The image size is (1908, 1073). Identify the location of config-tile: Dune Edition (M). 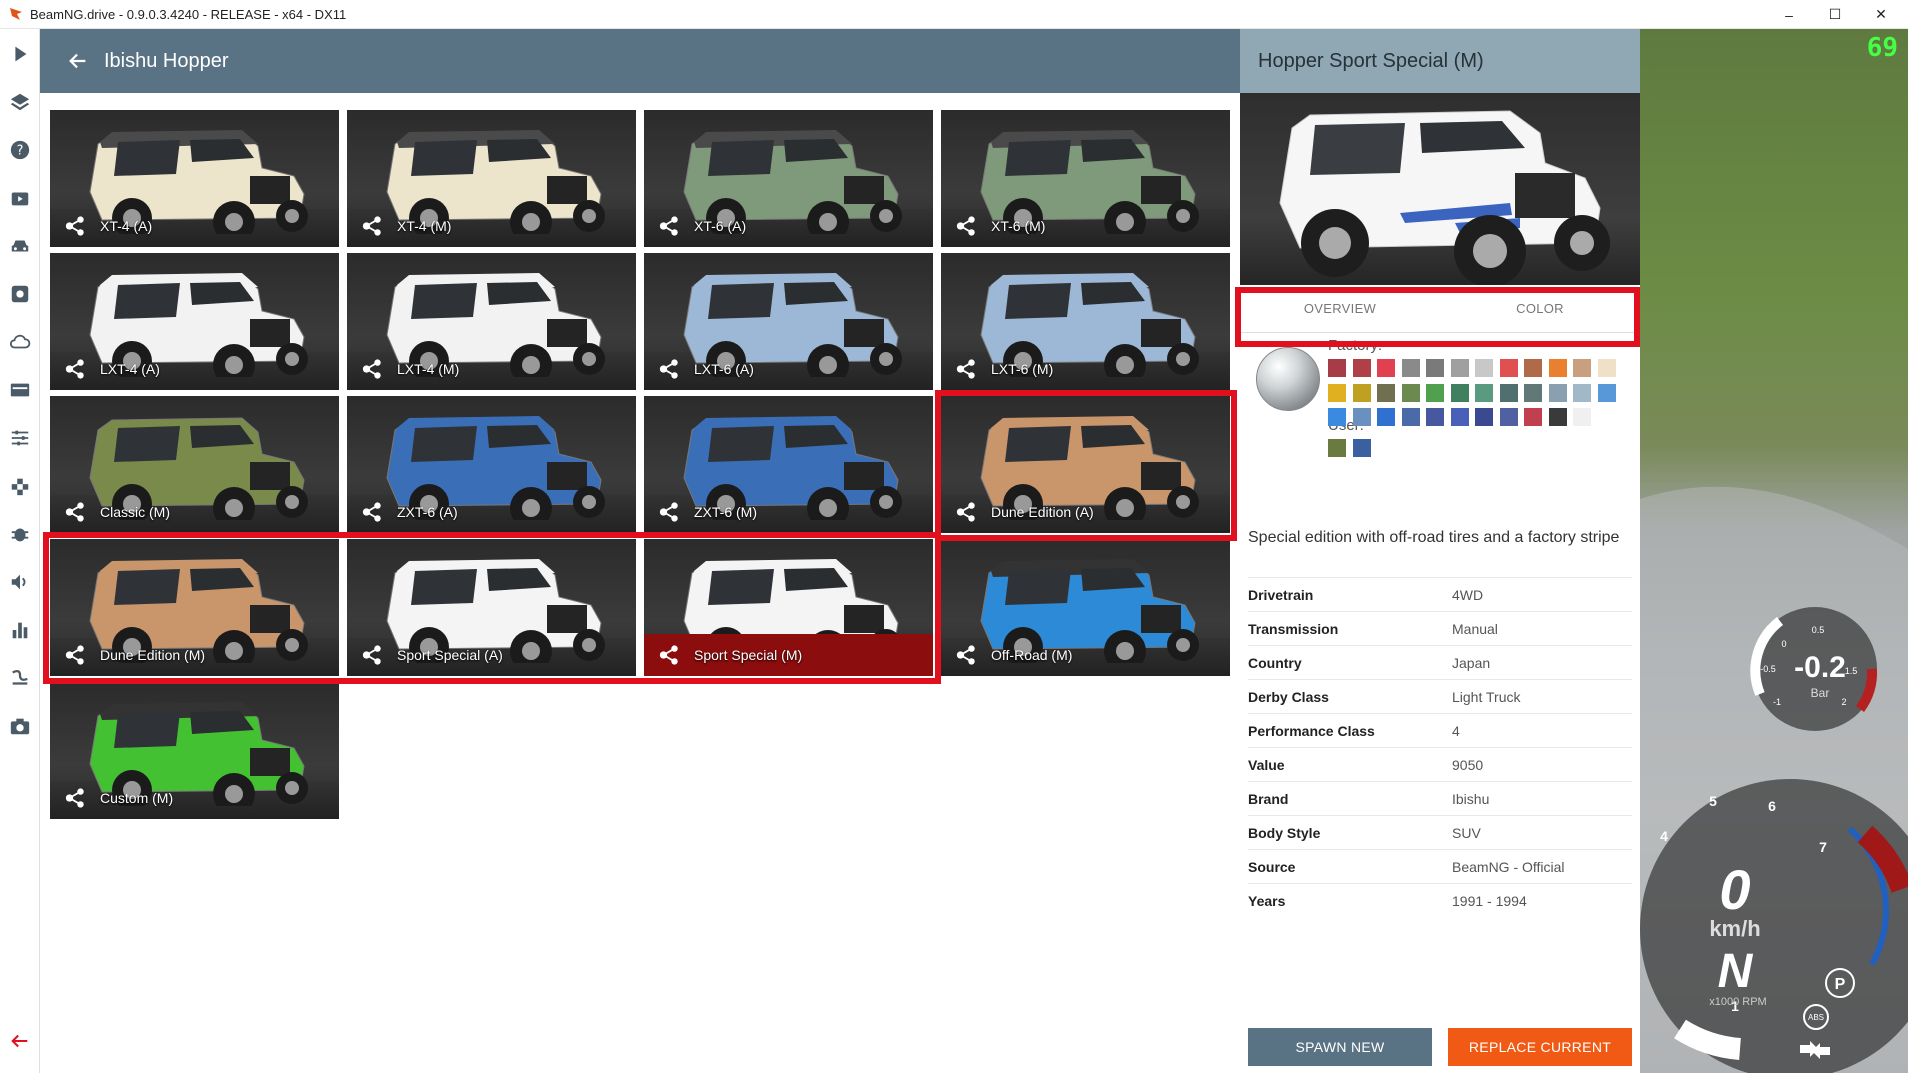
(194, 607).